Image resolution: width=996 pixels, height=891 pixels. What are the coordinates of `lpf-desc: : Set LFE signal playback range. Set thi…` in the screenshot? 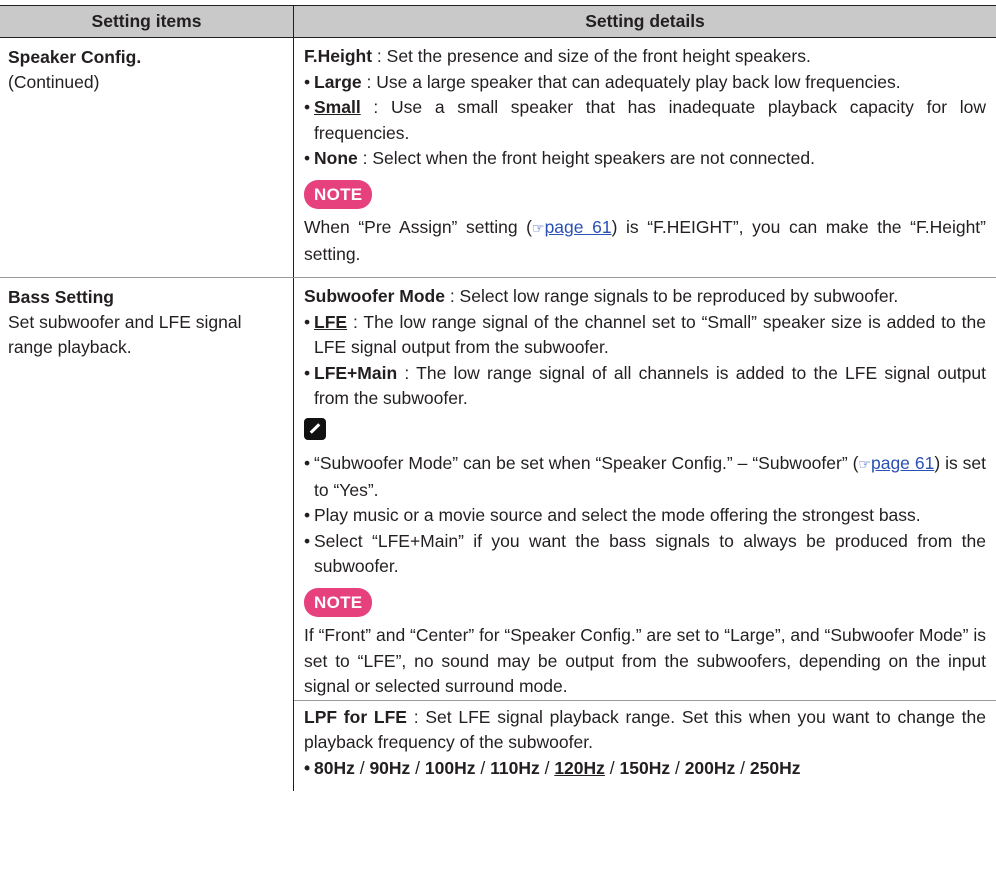 It's located at (645, 729).